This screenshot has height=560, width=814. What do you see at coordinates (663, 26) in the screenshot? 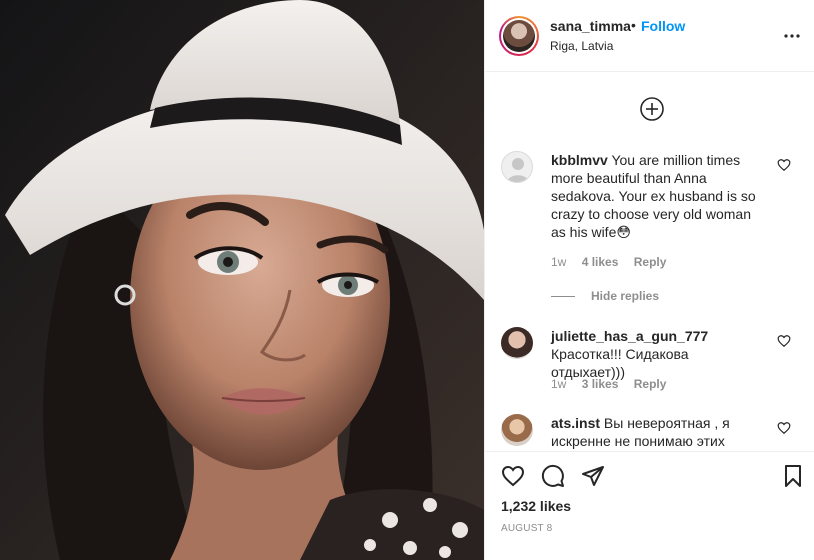
I see `follow-button: Follow` at bounding box center [663, 26].